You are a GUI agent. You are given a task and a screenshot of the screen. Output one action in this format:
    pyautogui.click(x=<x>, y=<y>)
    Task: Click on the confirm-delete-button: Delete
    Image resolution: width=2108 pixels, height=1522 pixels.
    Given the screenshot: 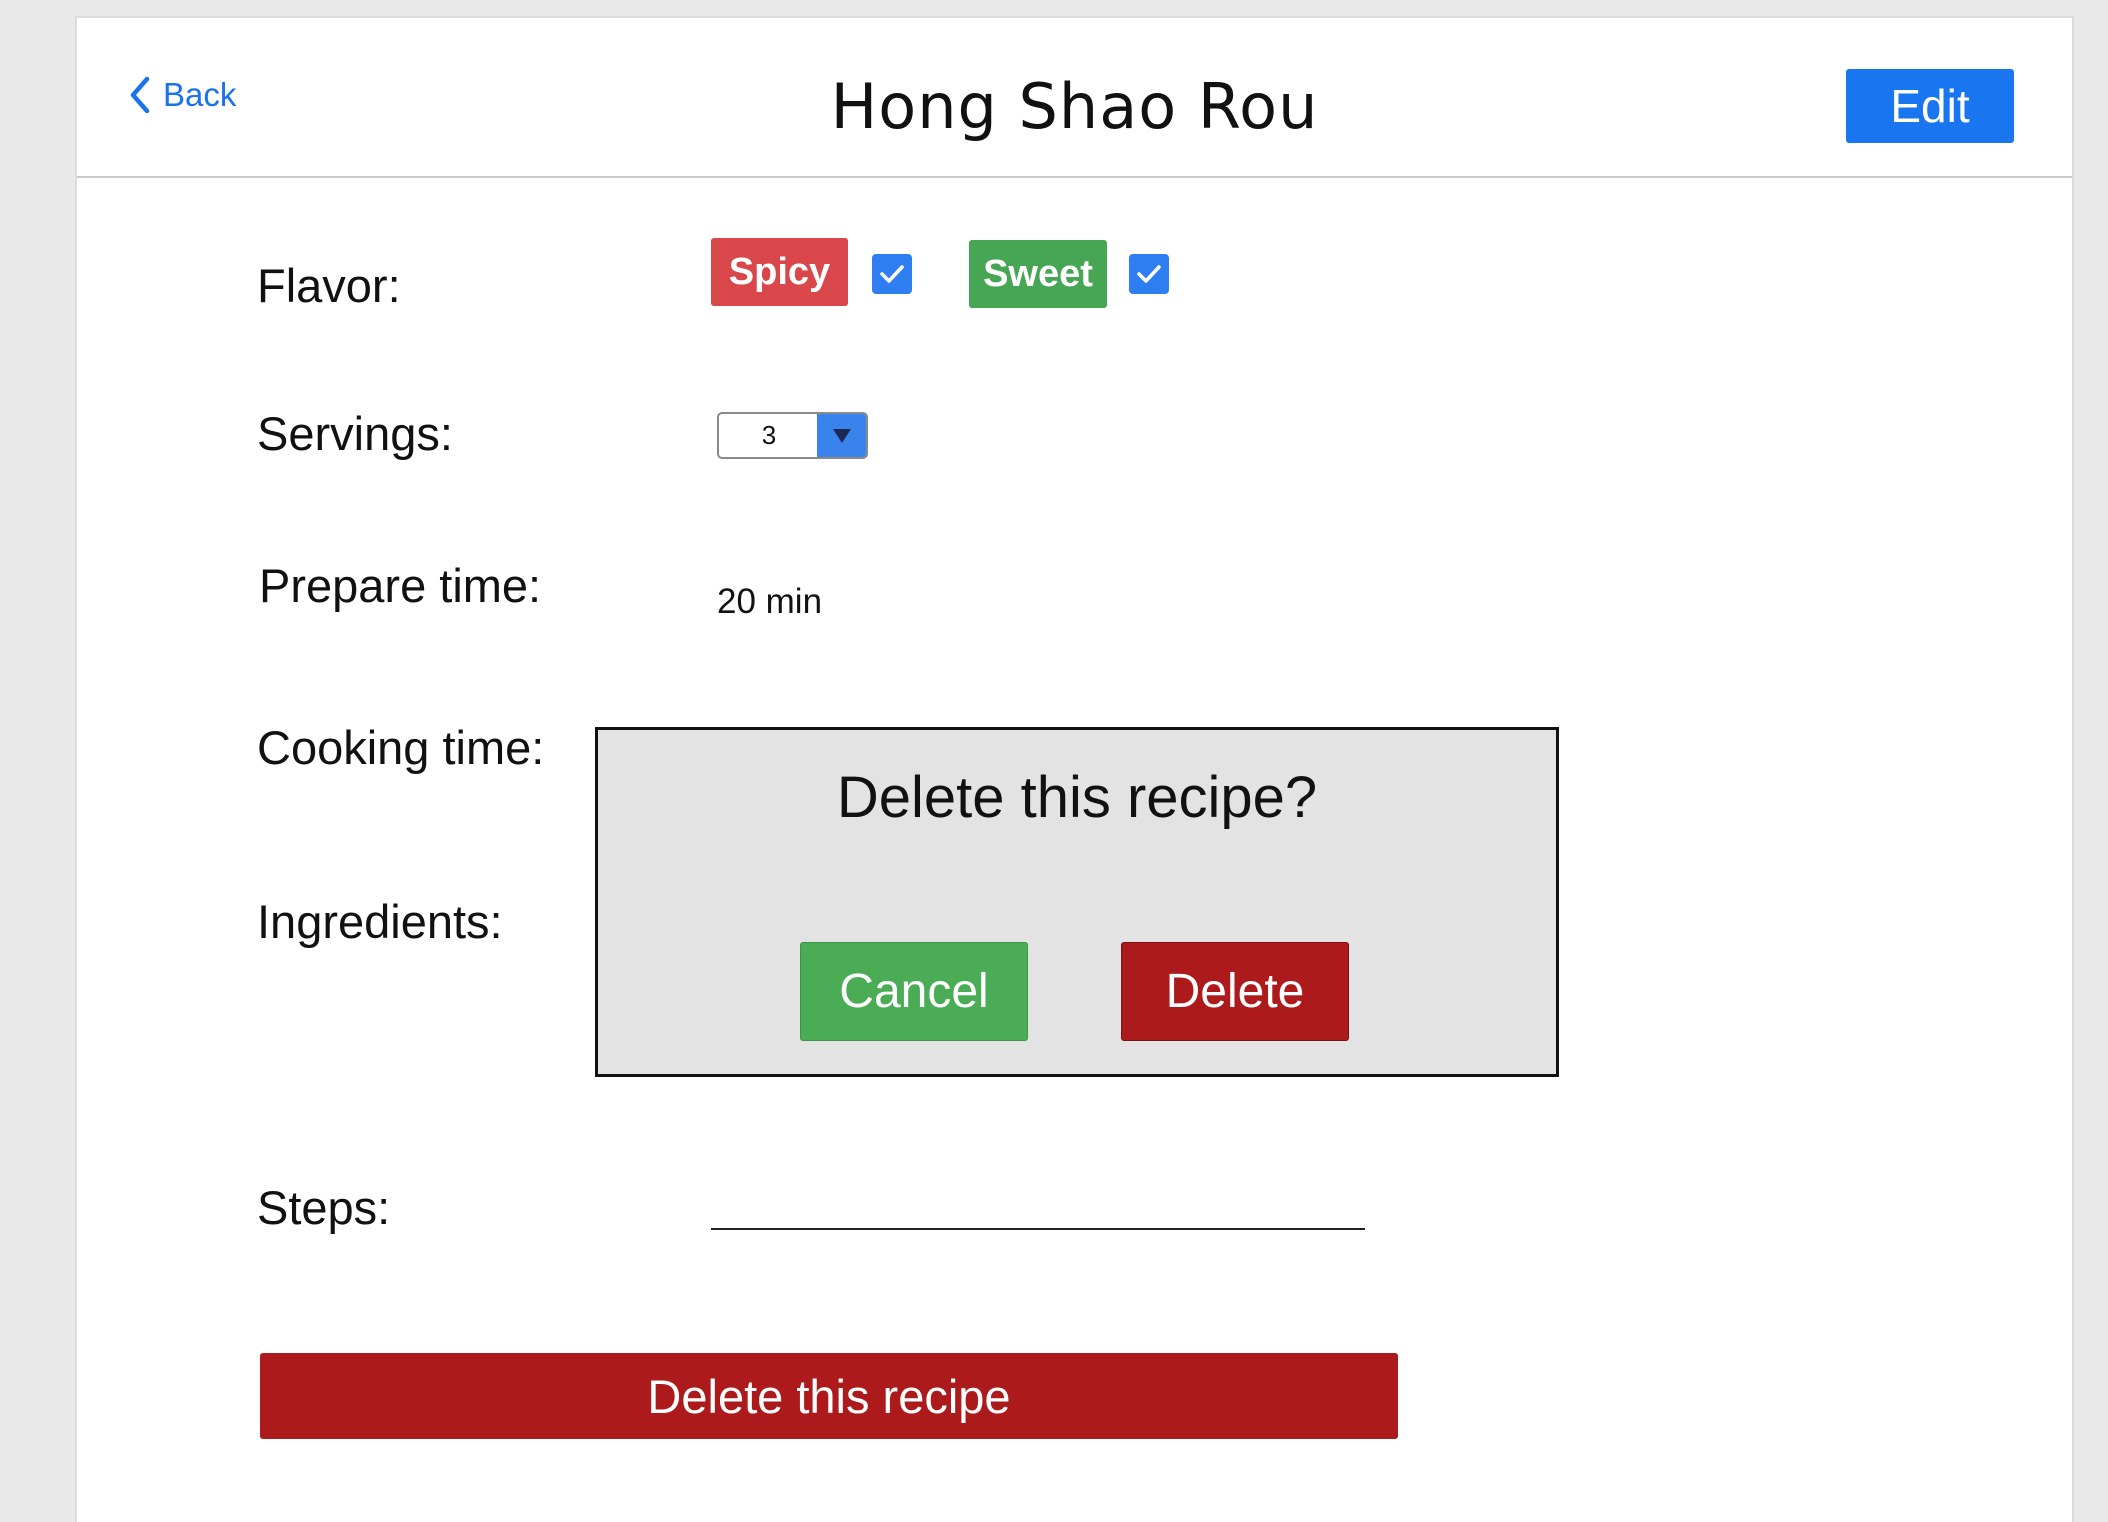 What is the action you would take?
    pyautogui.click(x=1235, y=991)
    